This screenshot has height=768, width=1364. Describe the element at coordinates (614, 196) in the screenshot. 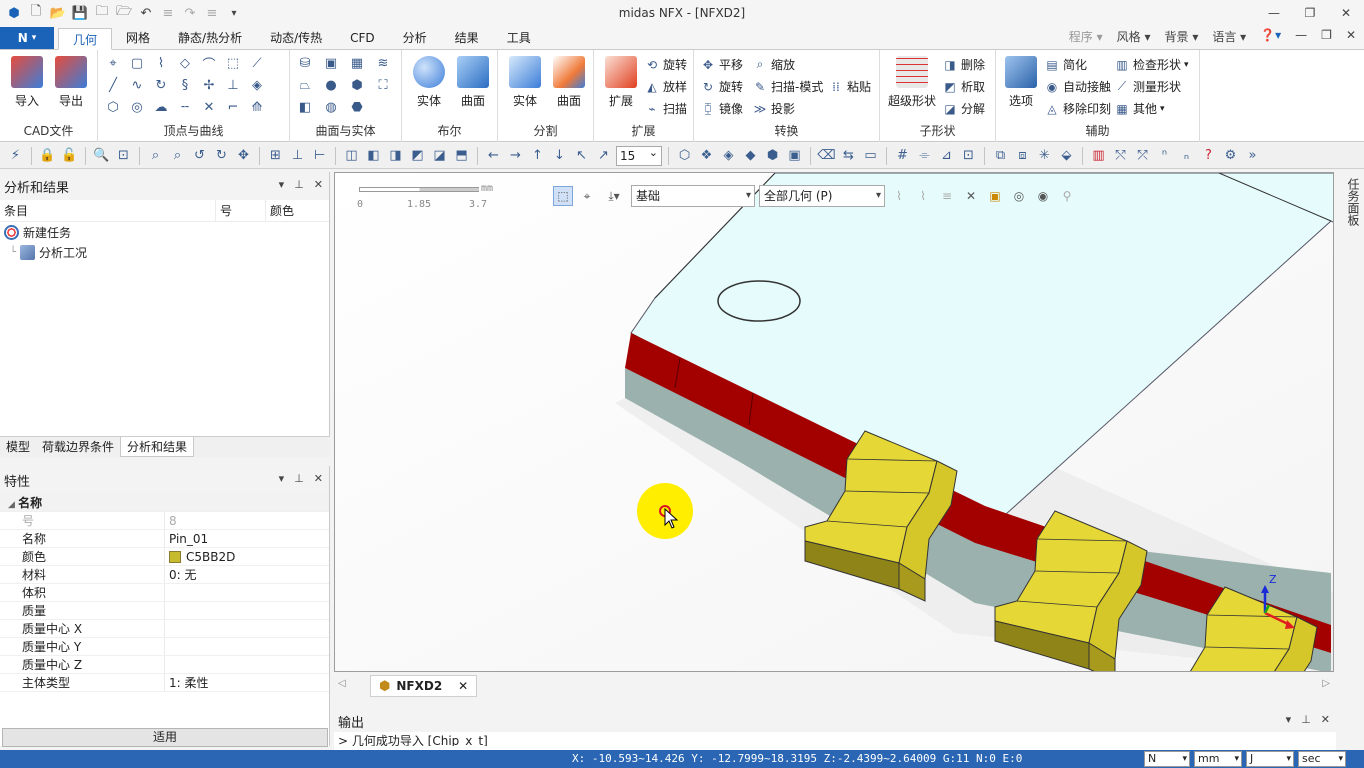

I see `pick-dropdown-icon: ⤓▾` at that location.